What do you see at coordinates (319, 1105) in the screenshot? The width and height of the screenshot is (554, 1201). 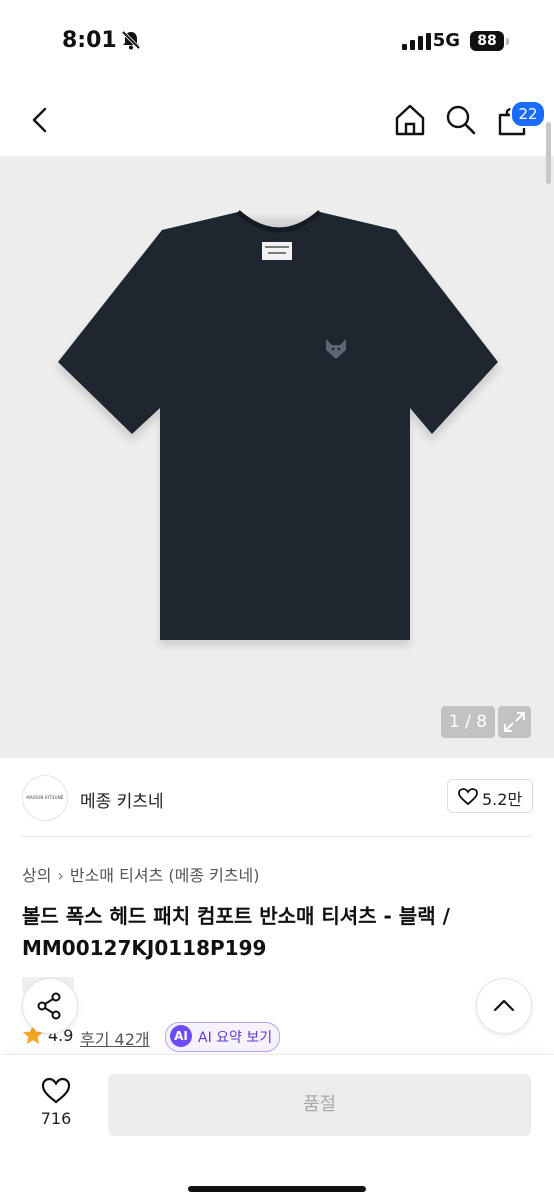 I see `sold-out-button: 품절` at bounding box center [319, 1105].